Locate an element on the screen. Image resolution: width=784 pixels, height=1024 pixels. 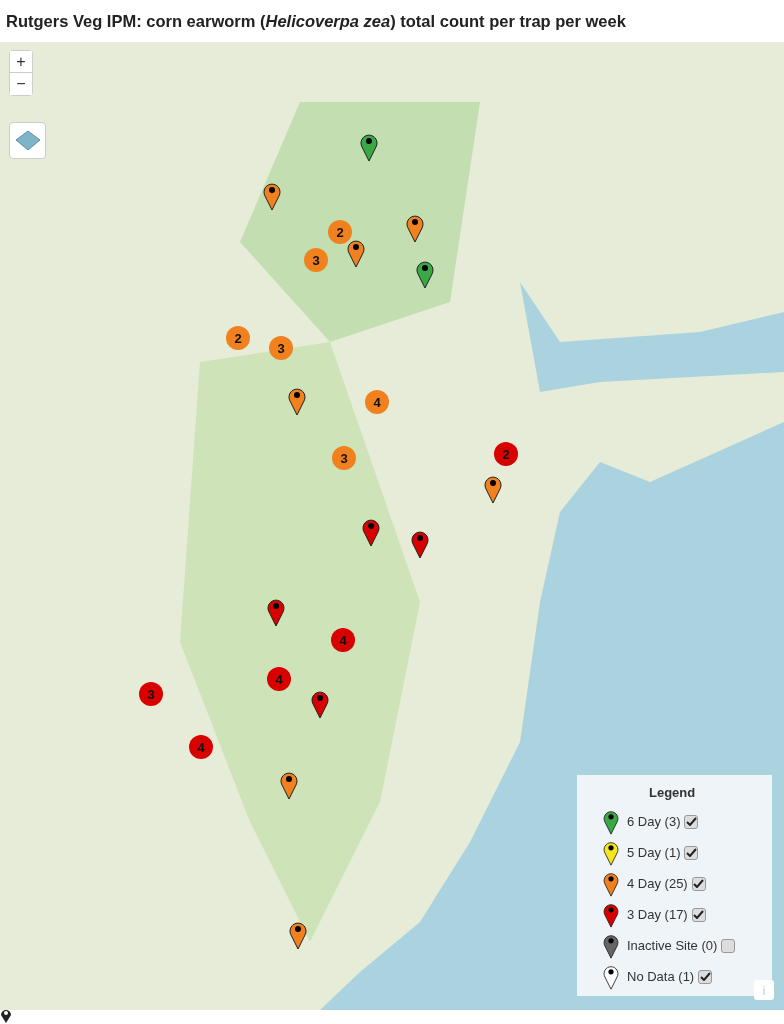
layers-button is located at coordinates (27, 140).